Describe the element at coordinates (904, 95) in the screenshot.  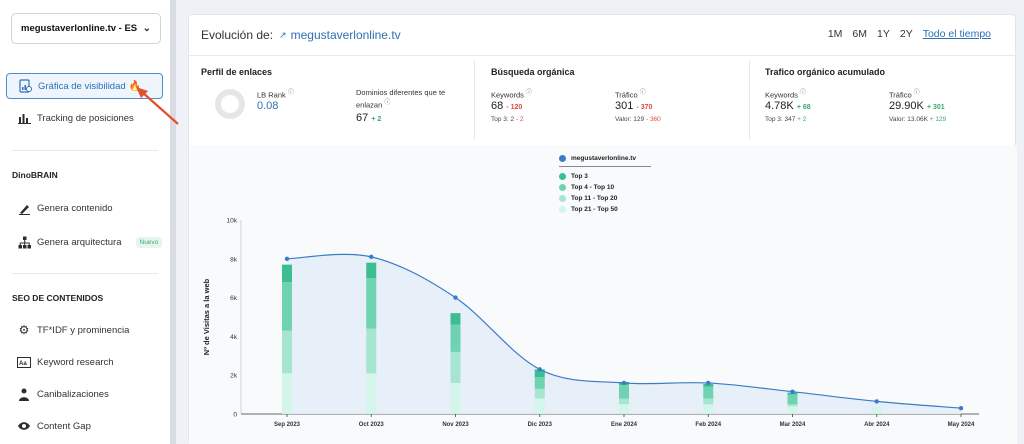
I see `acumulado-trafico-label: Tráfico ⓘ` at that location.